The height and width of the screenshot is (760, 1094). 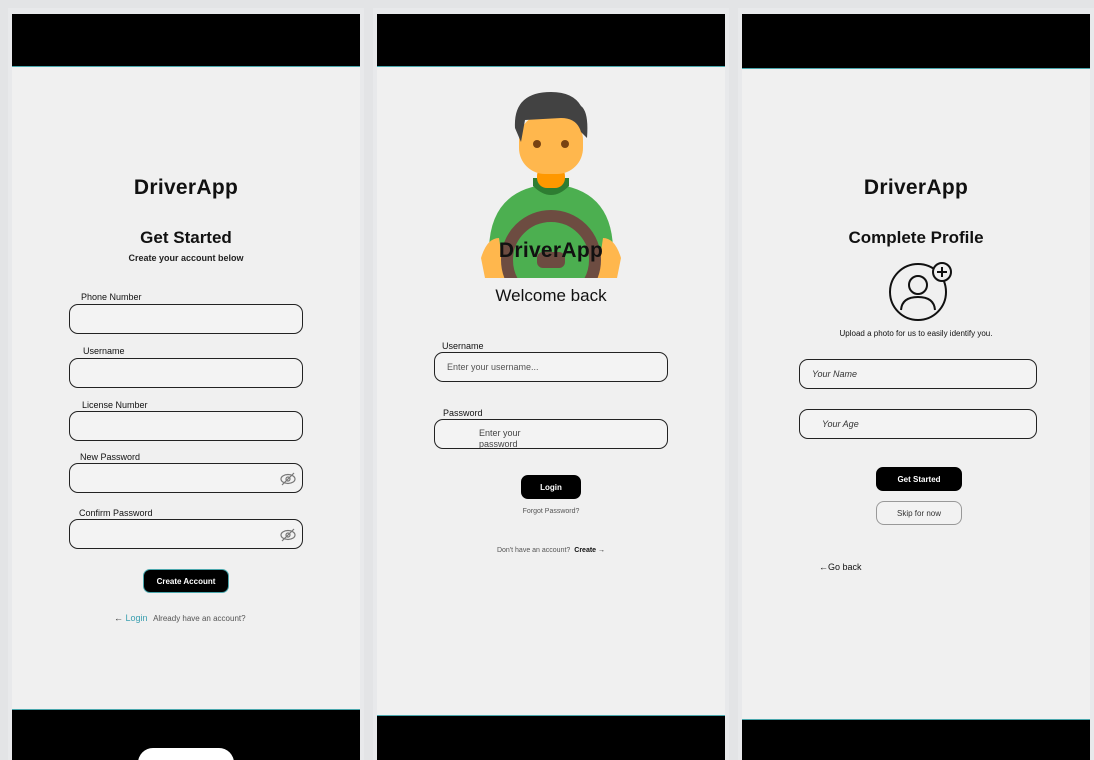 I want to click on skip-button: Skip for now, so click(x=919, y=513).